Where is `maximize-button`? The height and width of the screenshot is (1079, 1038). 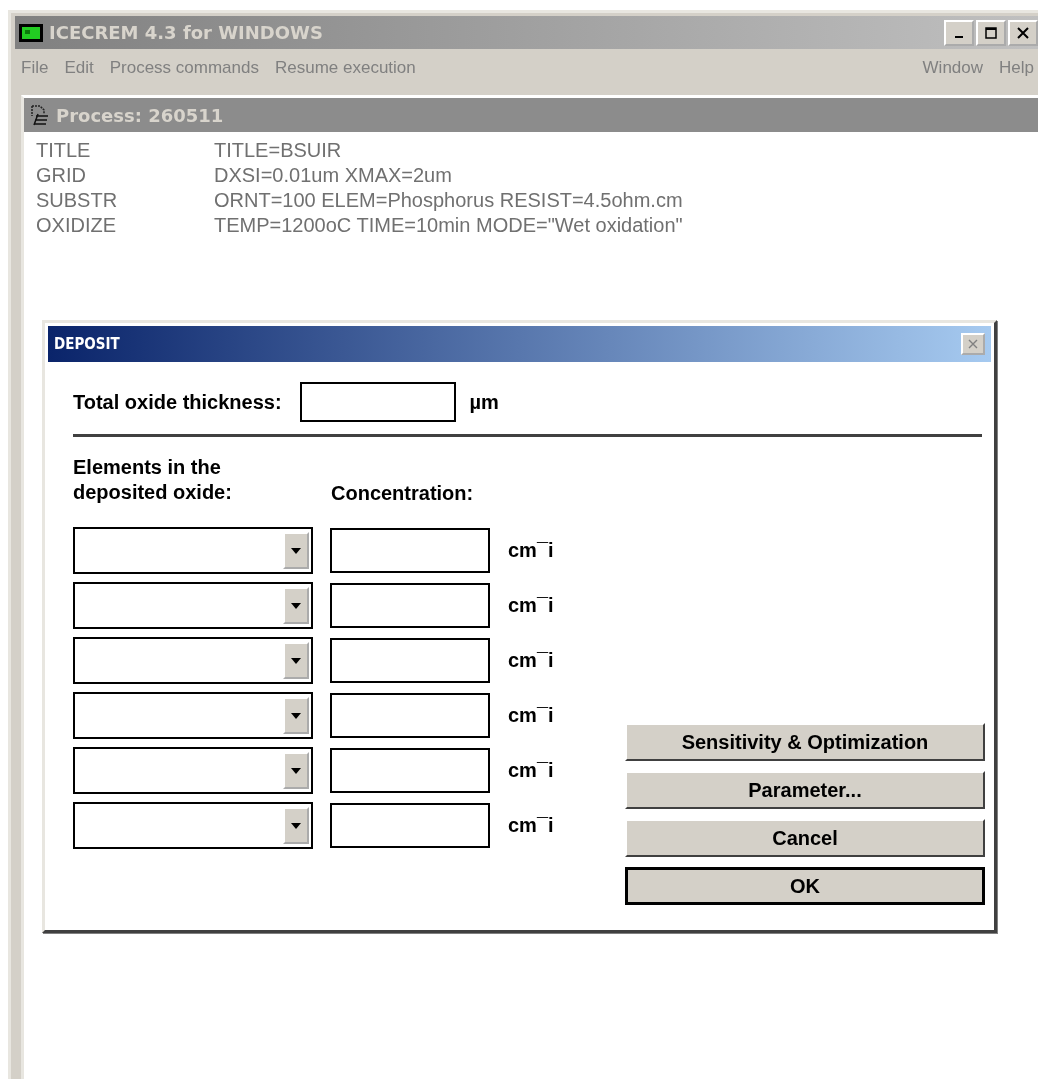
maximize-button is located at coordinates (991, 32).